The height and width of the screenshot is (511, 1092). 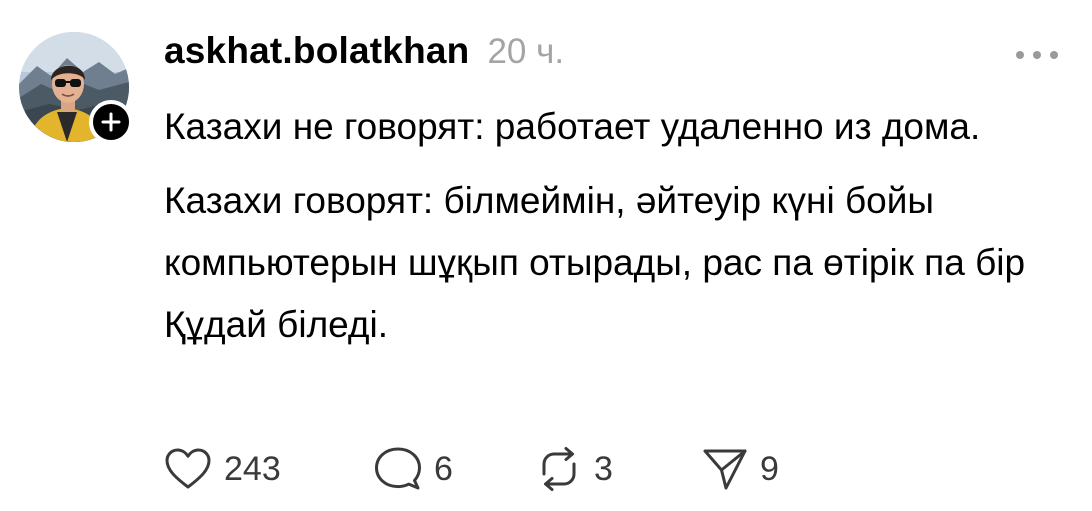 I want to click on plus-icon, so click(x=111, y=122).